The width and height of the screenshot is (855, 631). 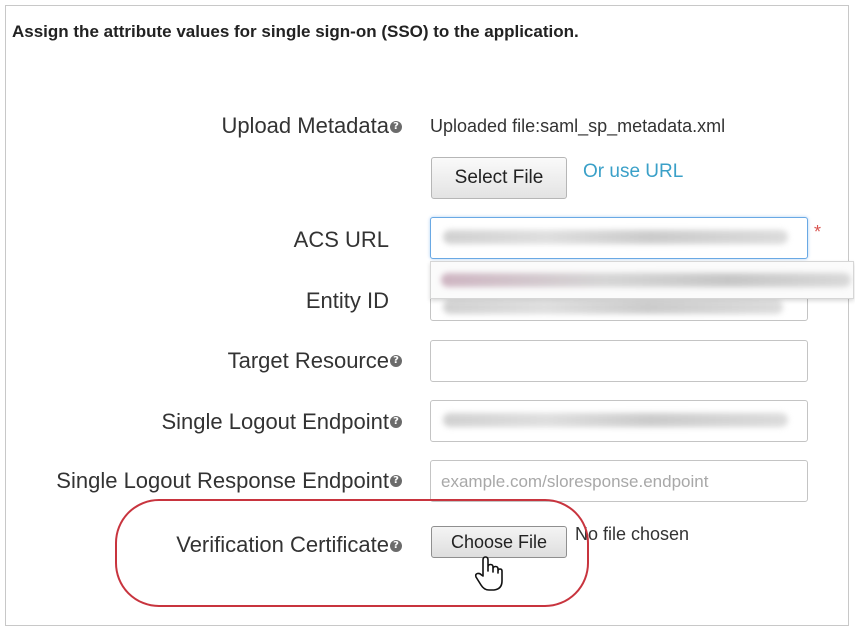 I want to click on single-logout-response-endpoint-input: example.com/sloresponse.endpoint, so click(x=619, y=481).